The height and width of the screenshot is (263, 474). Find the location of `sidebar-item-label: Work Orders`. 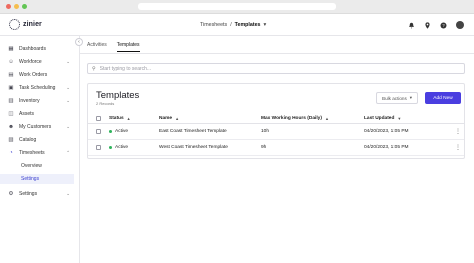

sidebar-item-label: Work Orders is located at coordinates (33, 74).